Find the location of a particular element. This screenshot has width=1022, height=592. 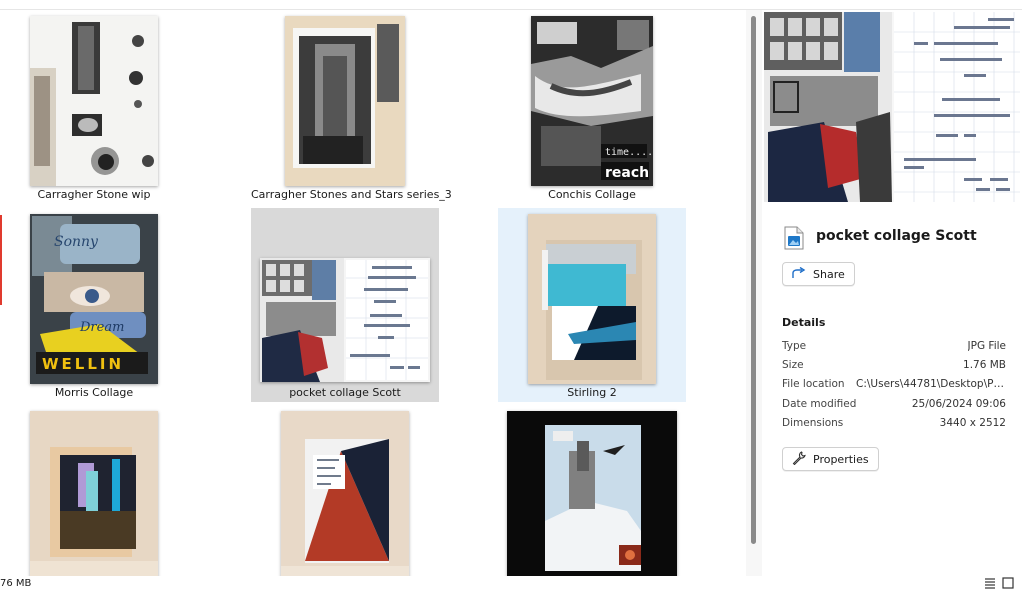

detail-row-dimensions: Dimensions 3440 x 2512 is located at coordinates (894, 424).